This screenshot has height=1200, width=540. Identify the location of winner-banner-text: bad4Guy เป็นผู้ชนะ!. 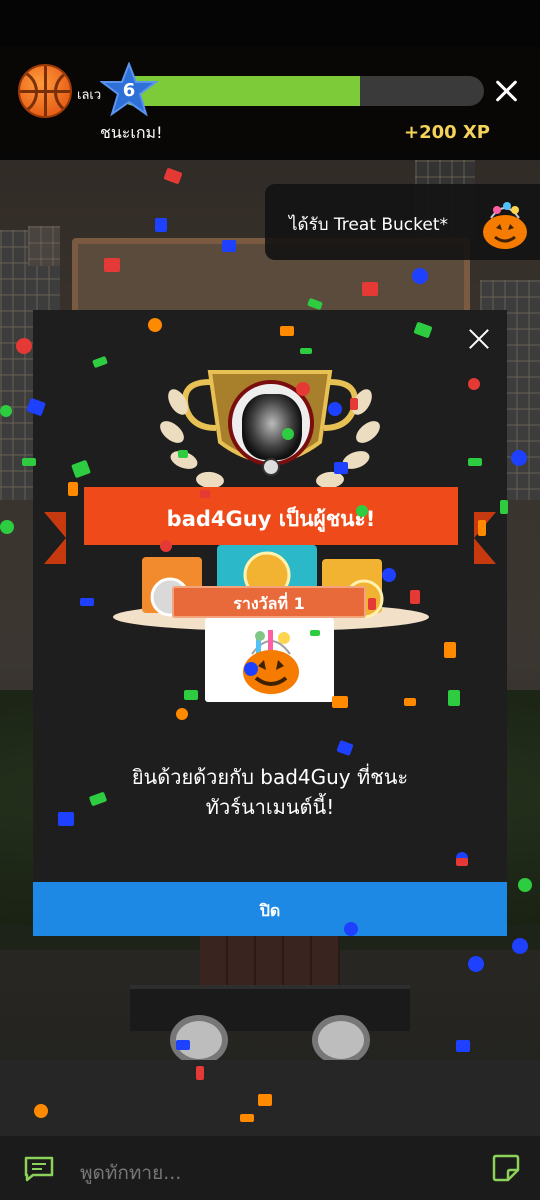
(271, 519).